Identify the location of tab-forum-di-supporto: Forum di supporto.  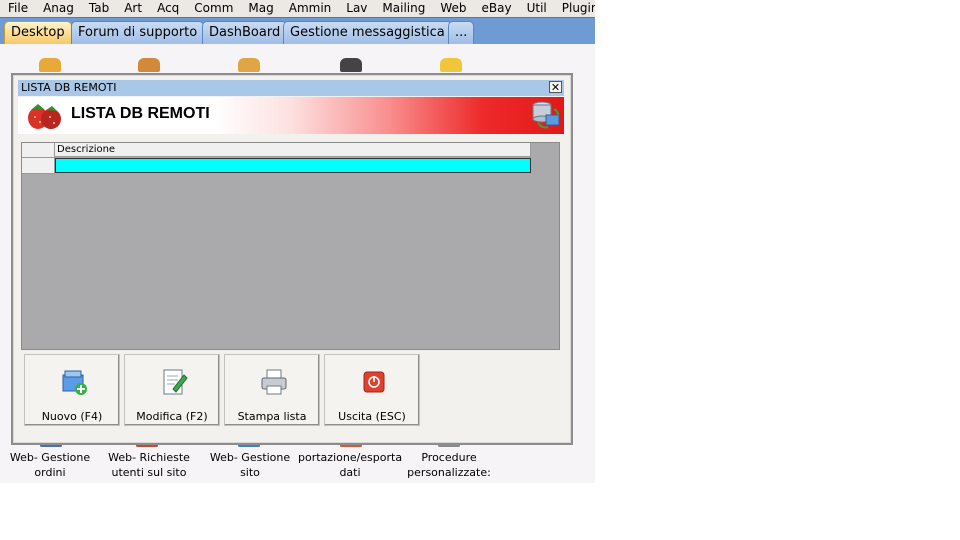
(138, 32).